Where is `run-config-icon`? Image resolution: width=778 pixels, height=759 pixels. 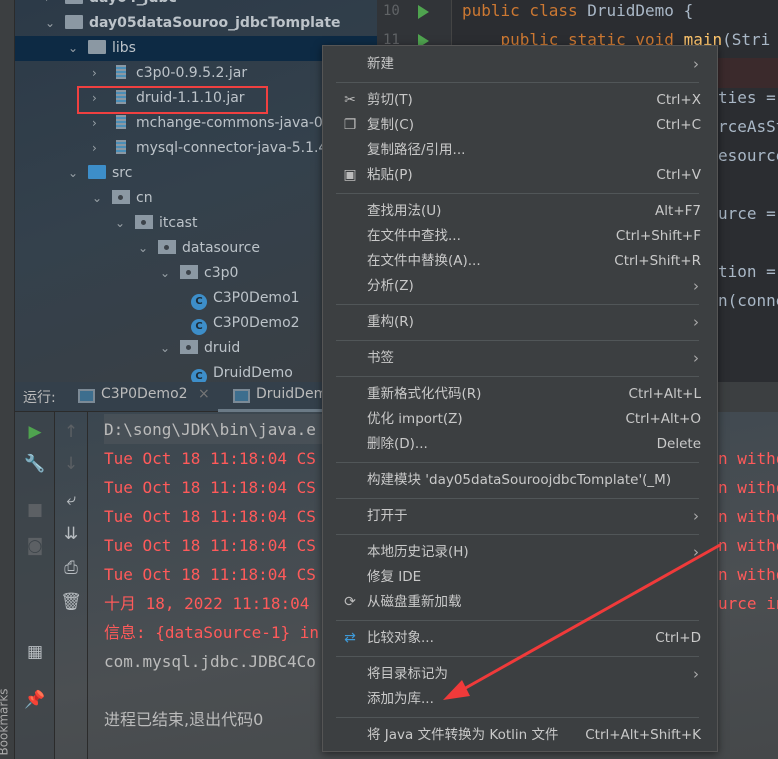 run-config-icon is located at coordinates (241, 396).